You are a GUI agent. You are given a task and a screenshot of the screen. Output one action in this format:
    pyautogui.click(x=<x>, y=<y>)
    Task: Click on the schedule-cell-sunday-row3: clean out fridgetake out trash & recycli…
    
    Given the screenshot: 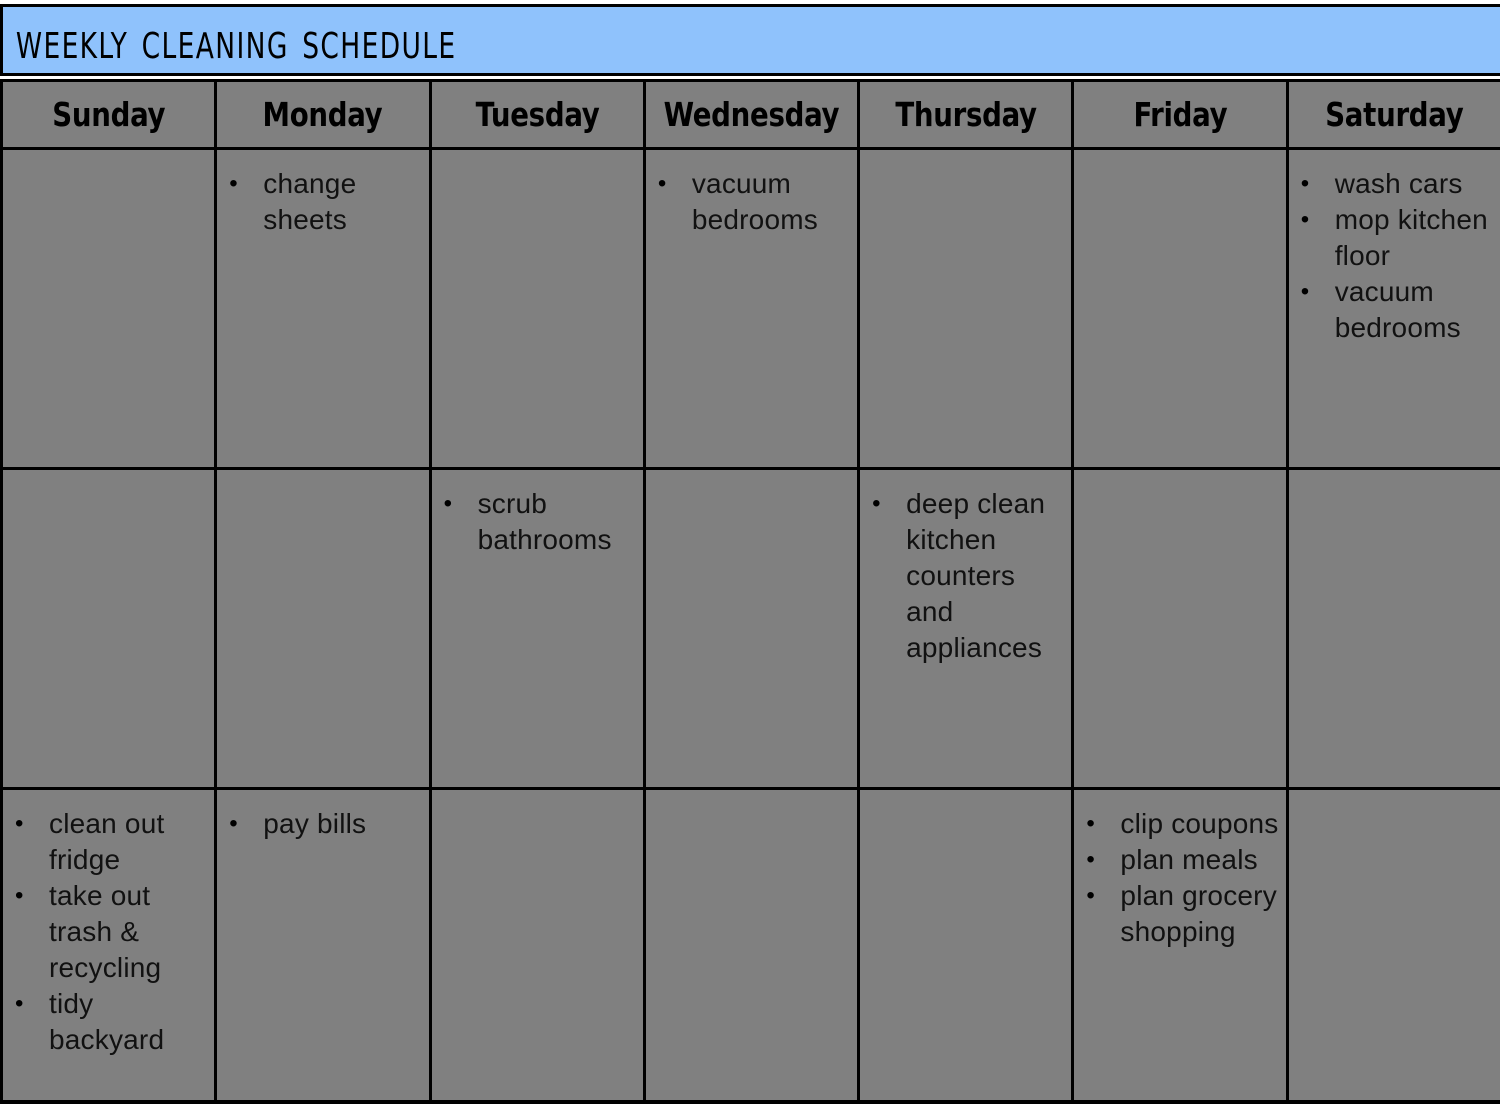 What is the action you would take?
    pyautogui.click(x=107, y=945)
    